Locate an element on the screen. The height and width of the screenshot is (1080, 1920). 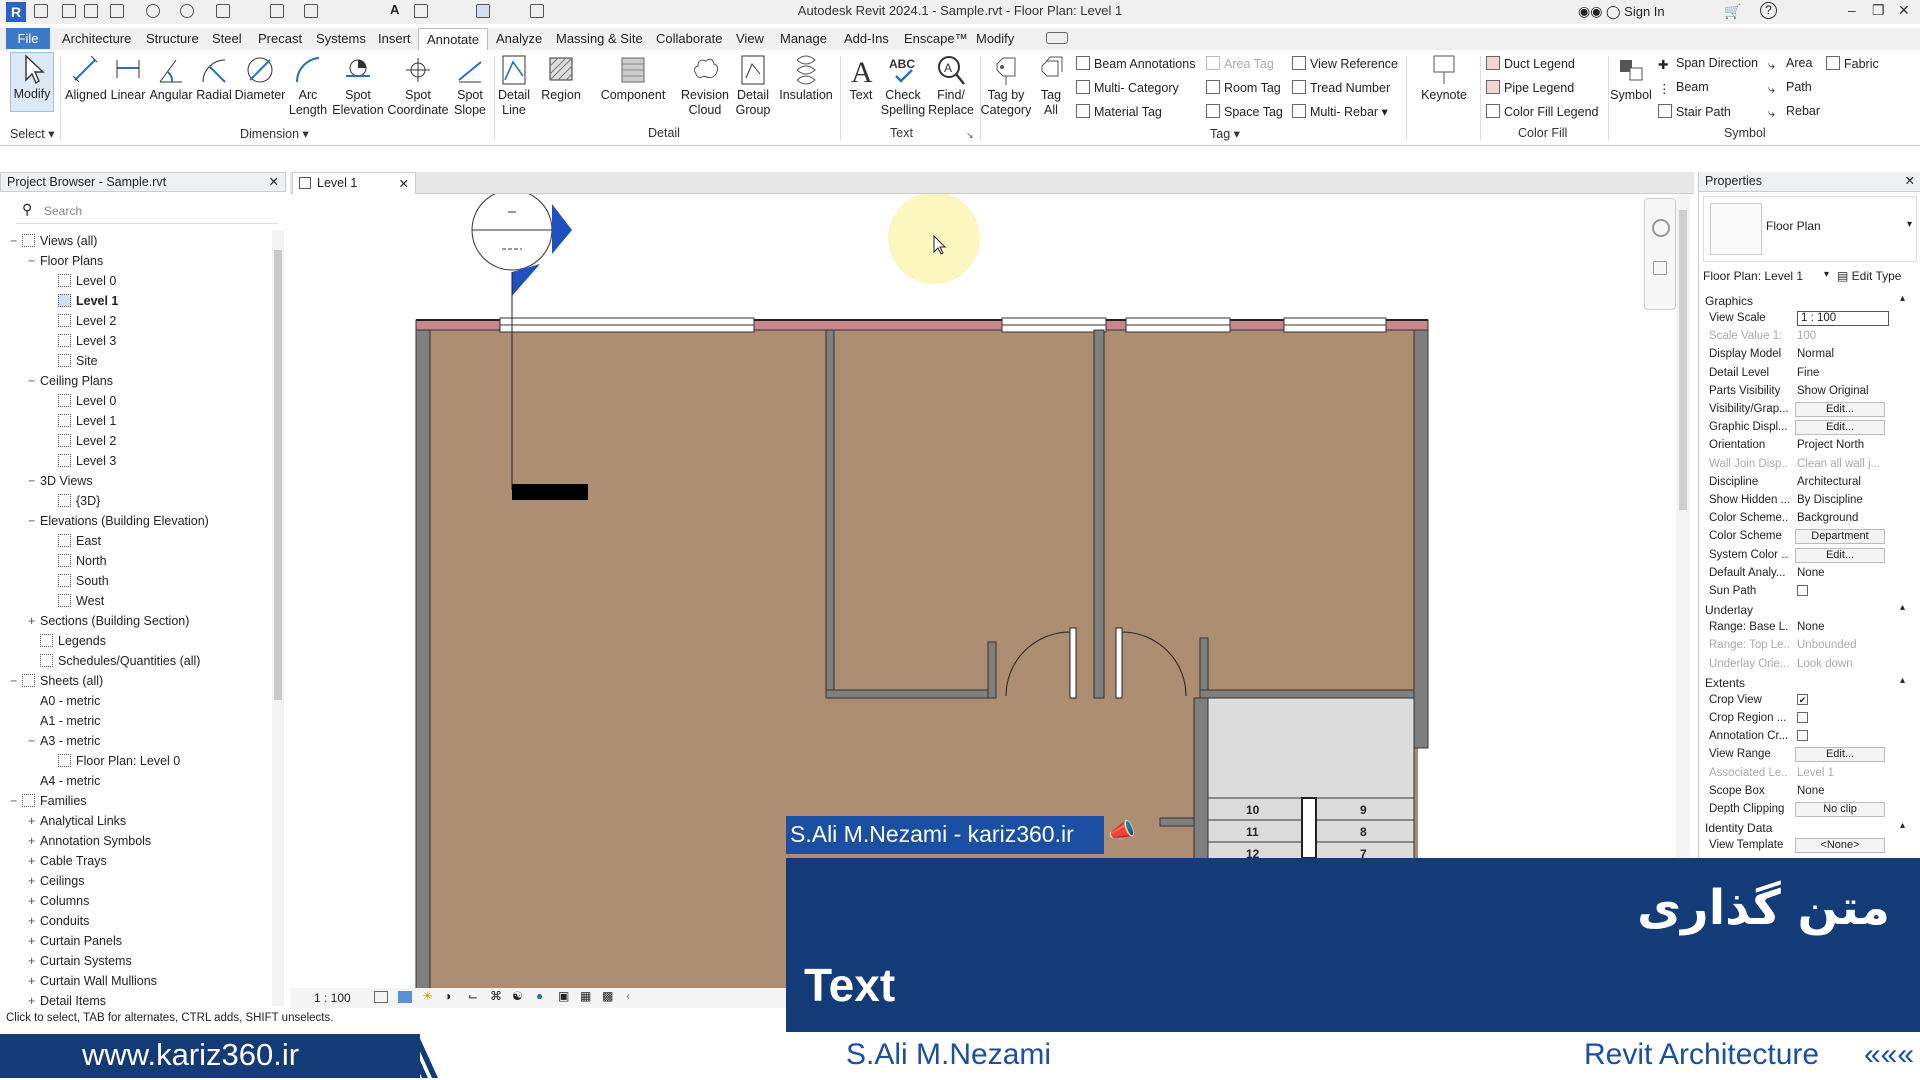
tree-node: Level 3 is located at coordinates (81, 341).